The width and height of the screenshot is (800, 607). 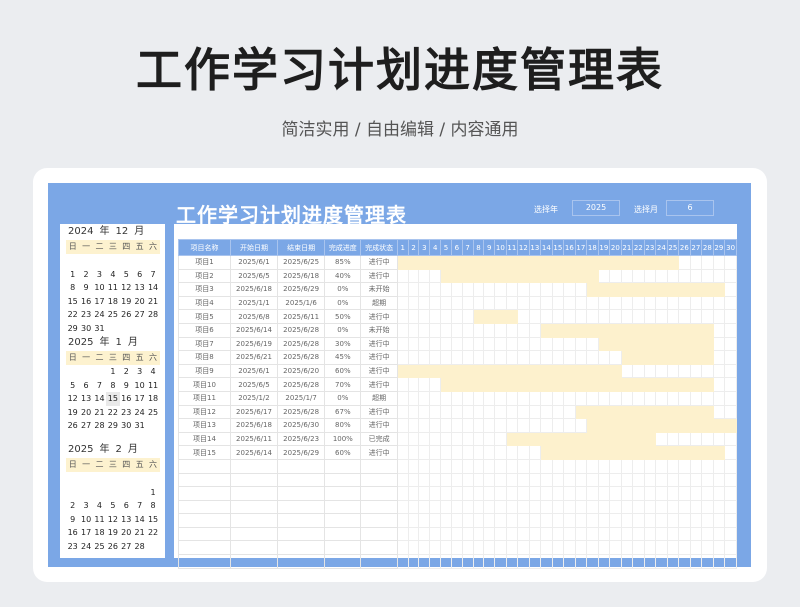 I want to click on calendar-day: 3, so click(x=85, y=506).